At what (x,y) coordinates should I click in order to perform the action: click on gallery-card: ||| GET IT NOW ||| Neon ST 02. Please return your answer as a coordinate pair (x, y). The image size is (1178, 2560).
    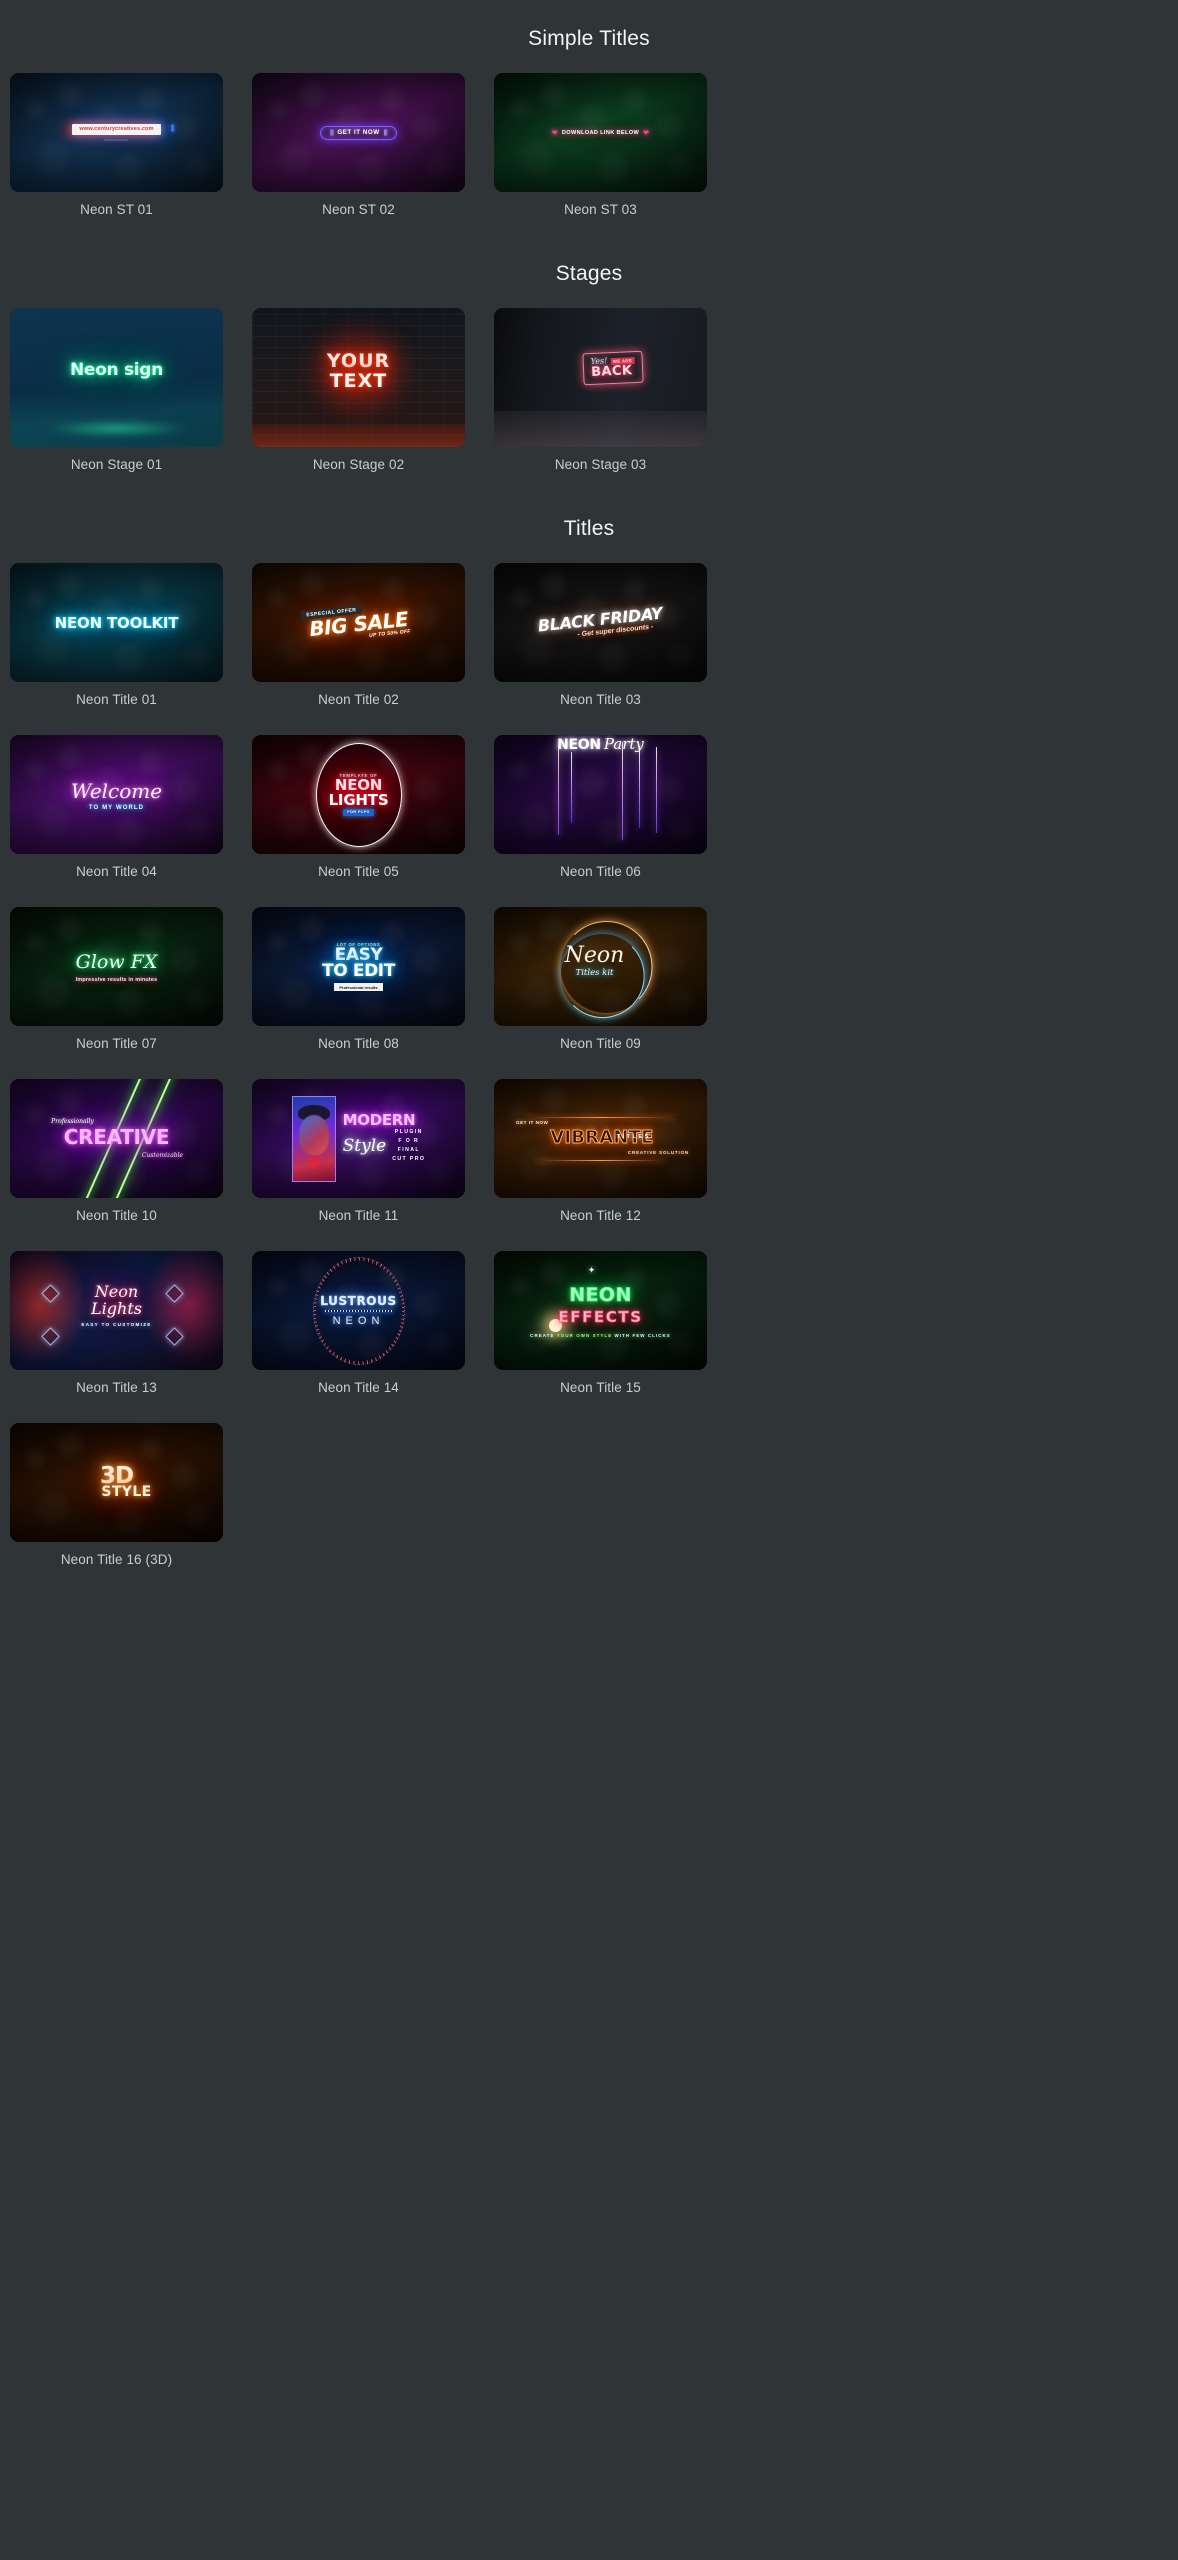
    Looking at the image, I should click on (358, 145).